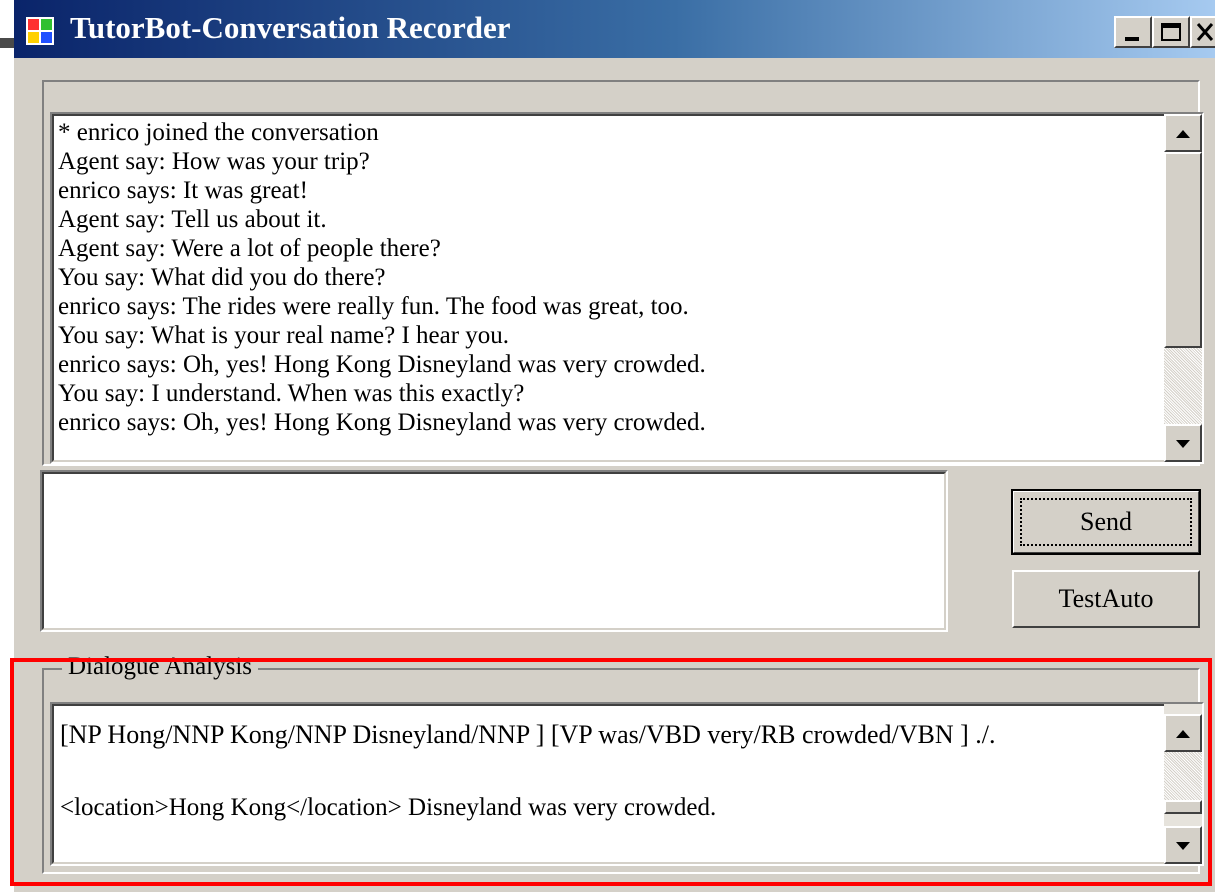  I want to click on close-button, so click(1202, 32).